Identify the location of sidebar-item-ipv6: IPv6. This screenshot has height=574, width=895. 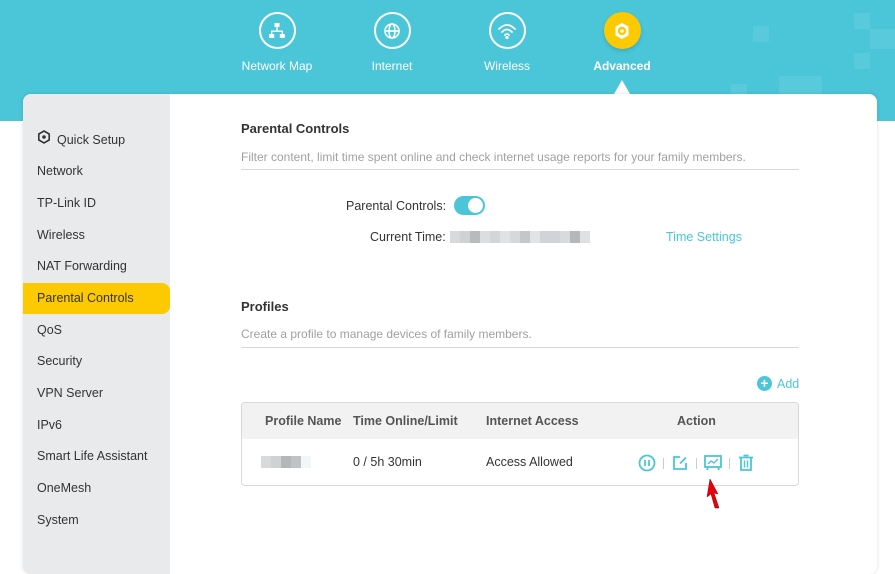
(96, 425).